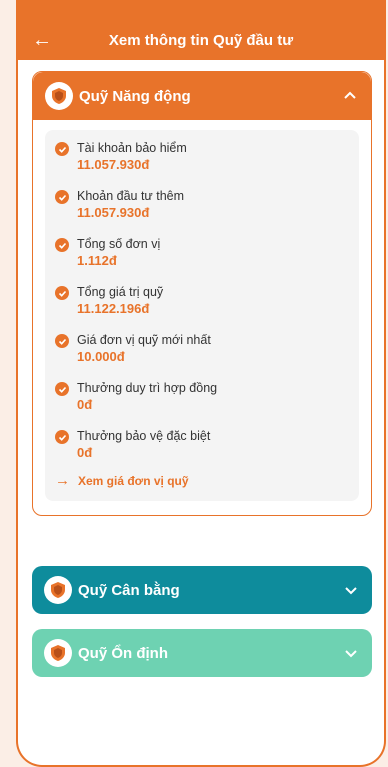 This screenshot has height=767, width=388. I want to click on detail-row: Giá đơn vị quỹ mới nhất 10.000đ, so click(202, 349).